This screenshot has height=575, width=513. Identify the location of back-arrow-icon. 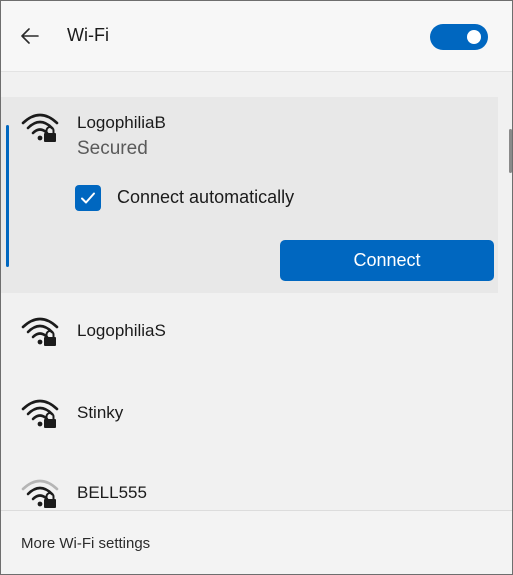
(30, 36).